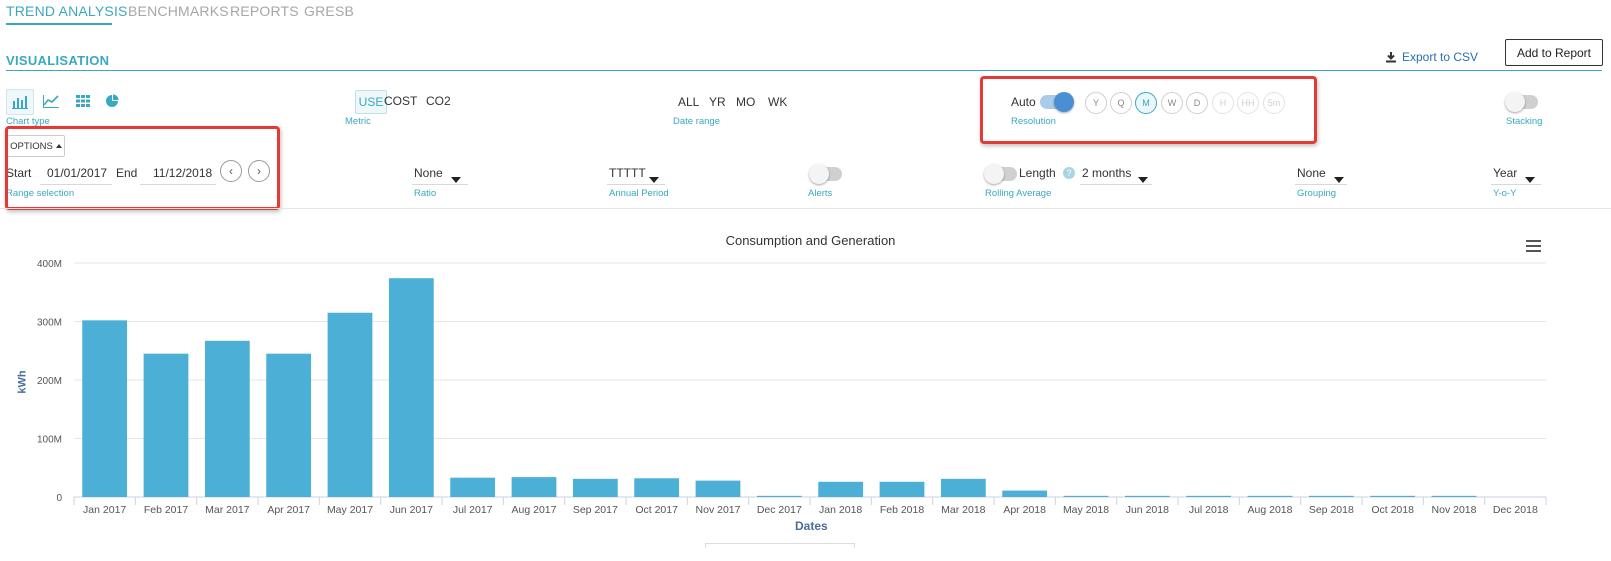 The width and height of the screenshot is (1611, 561). I want to click on y-tick-label: 100M, so click(49, 440).